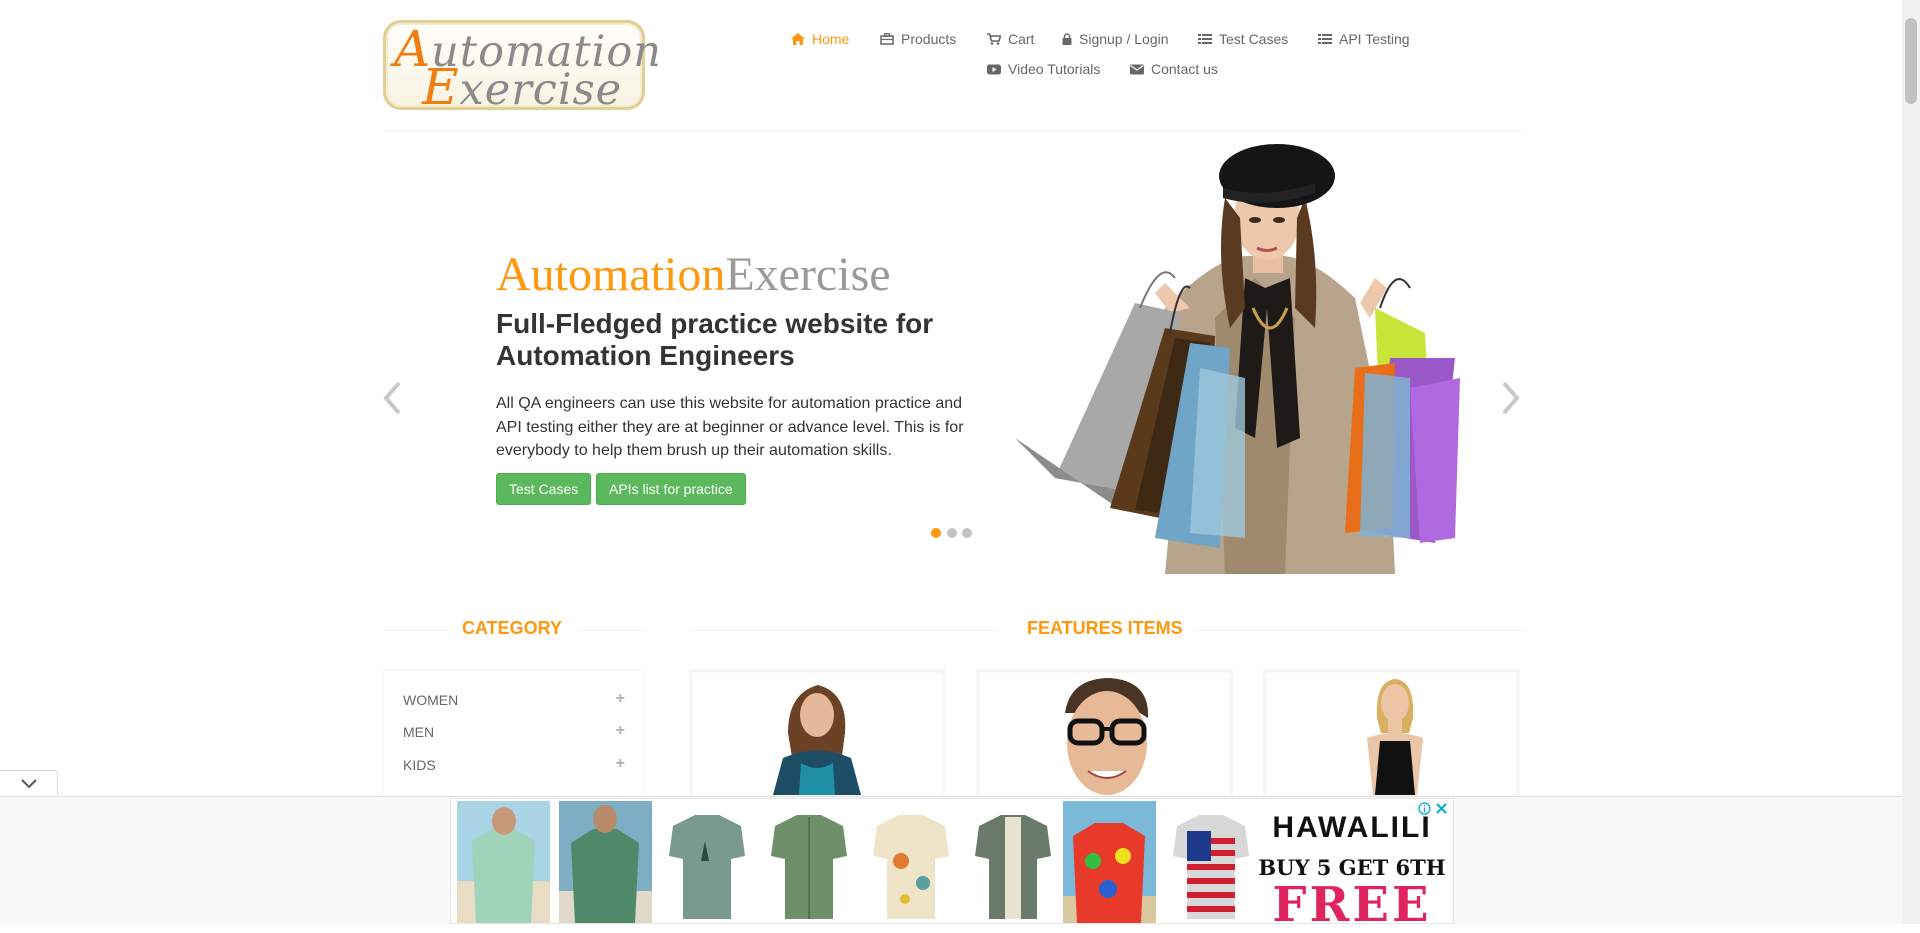 This screenshot has width=1920, height=933. I want to click on nav-contact-label: Contact us, so click(1184, 69).